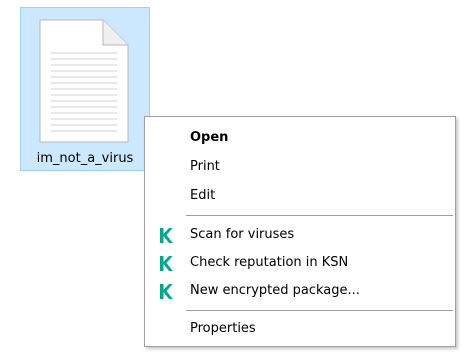 The height and width of the screenshot is (352, 463). What do you see at coordinates (85, 158) in the screenshot?
I see `file-name-label: im_not_a_virus` at bounding box center [85, 158].